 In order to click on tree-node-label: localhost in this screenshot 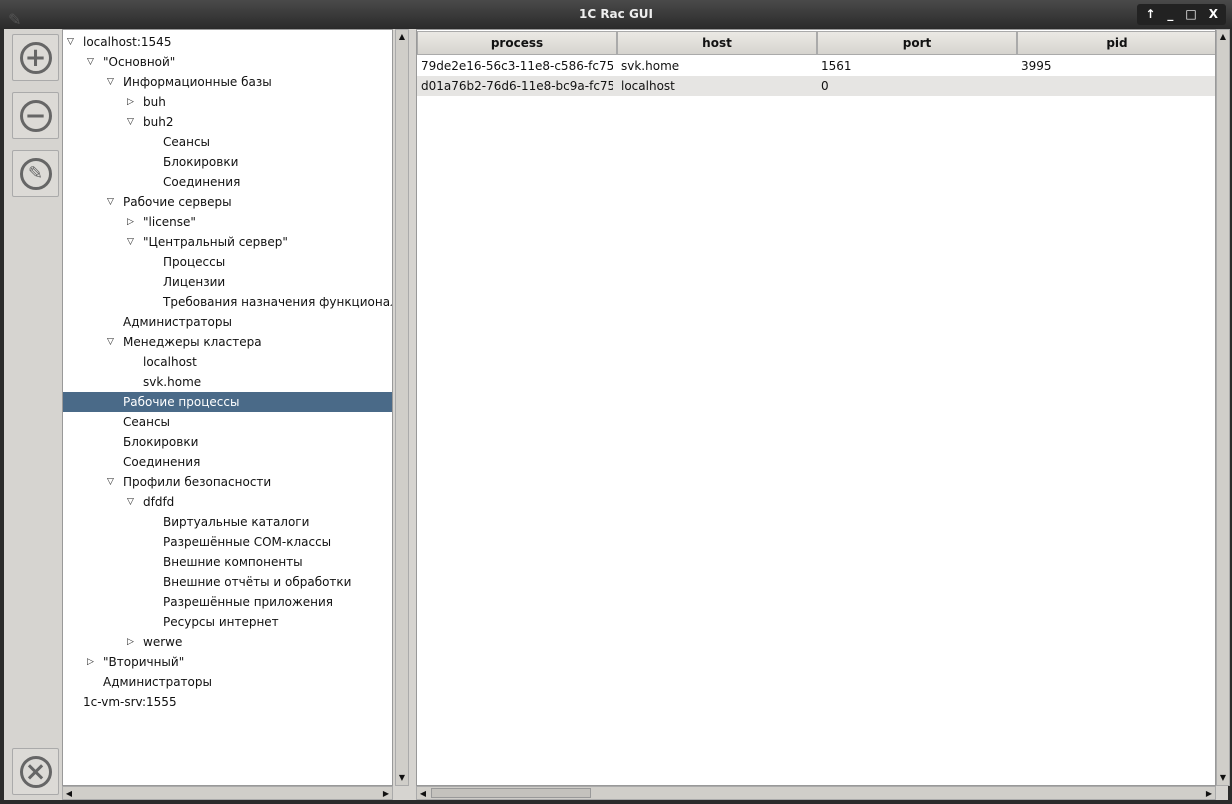, I will do `click(170, 362)`.